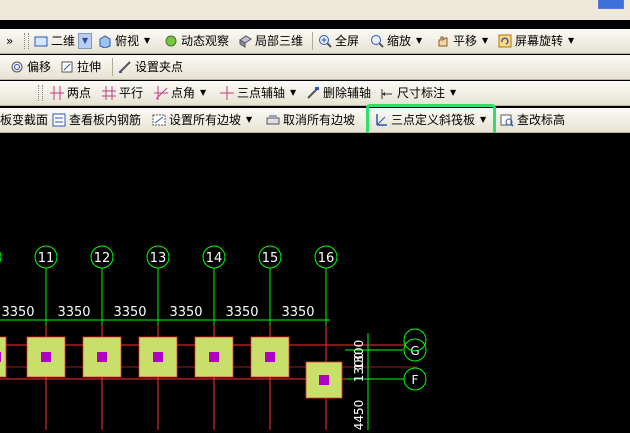  Describe the element at coordinates (183, 93) in the screenshot. I see `point-angle-label: 点角` at that location.